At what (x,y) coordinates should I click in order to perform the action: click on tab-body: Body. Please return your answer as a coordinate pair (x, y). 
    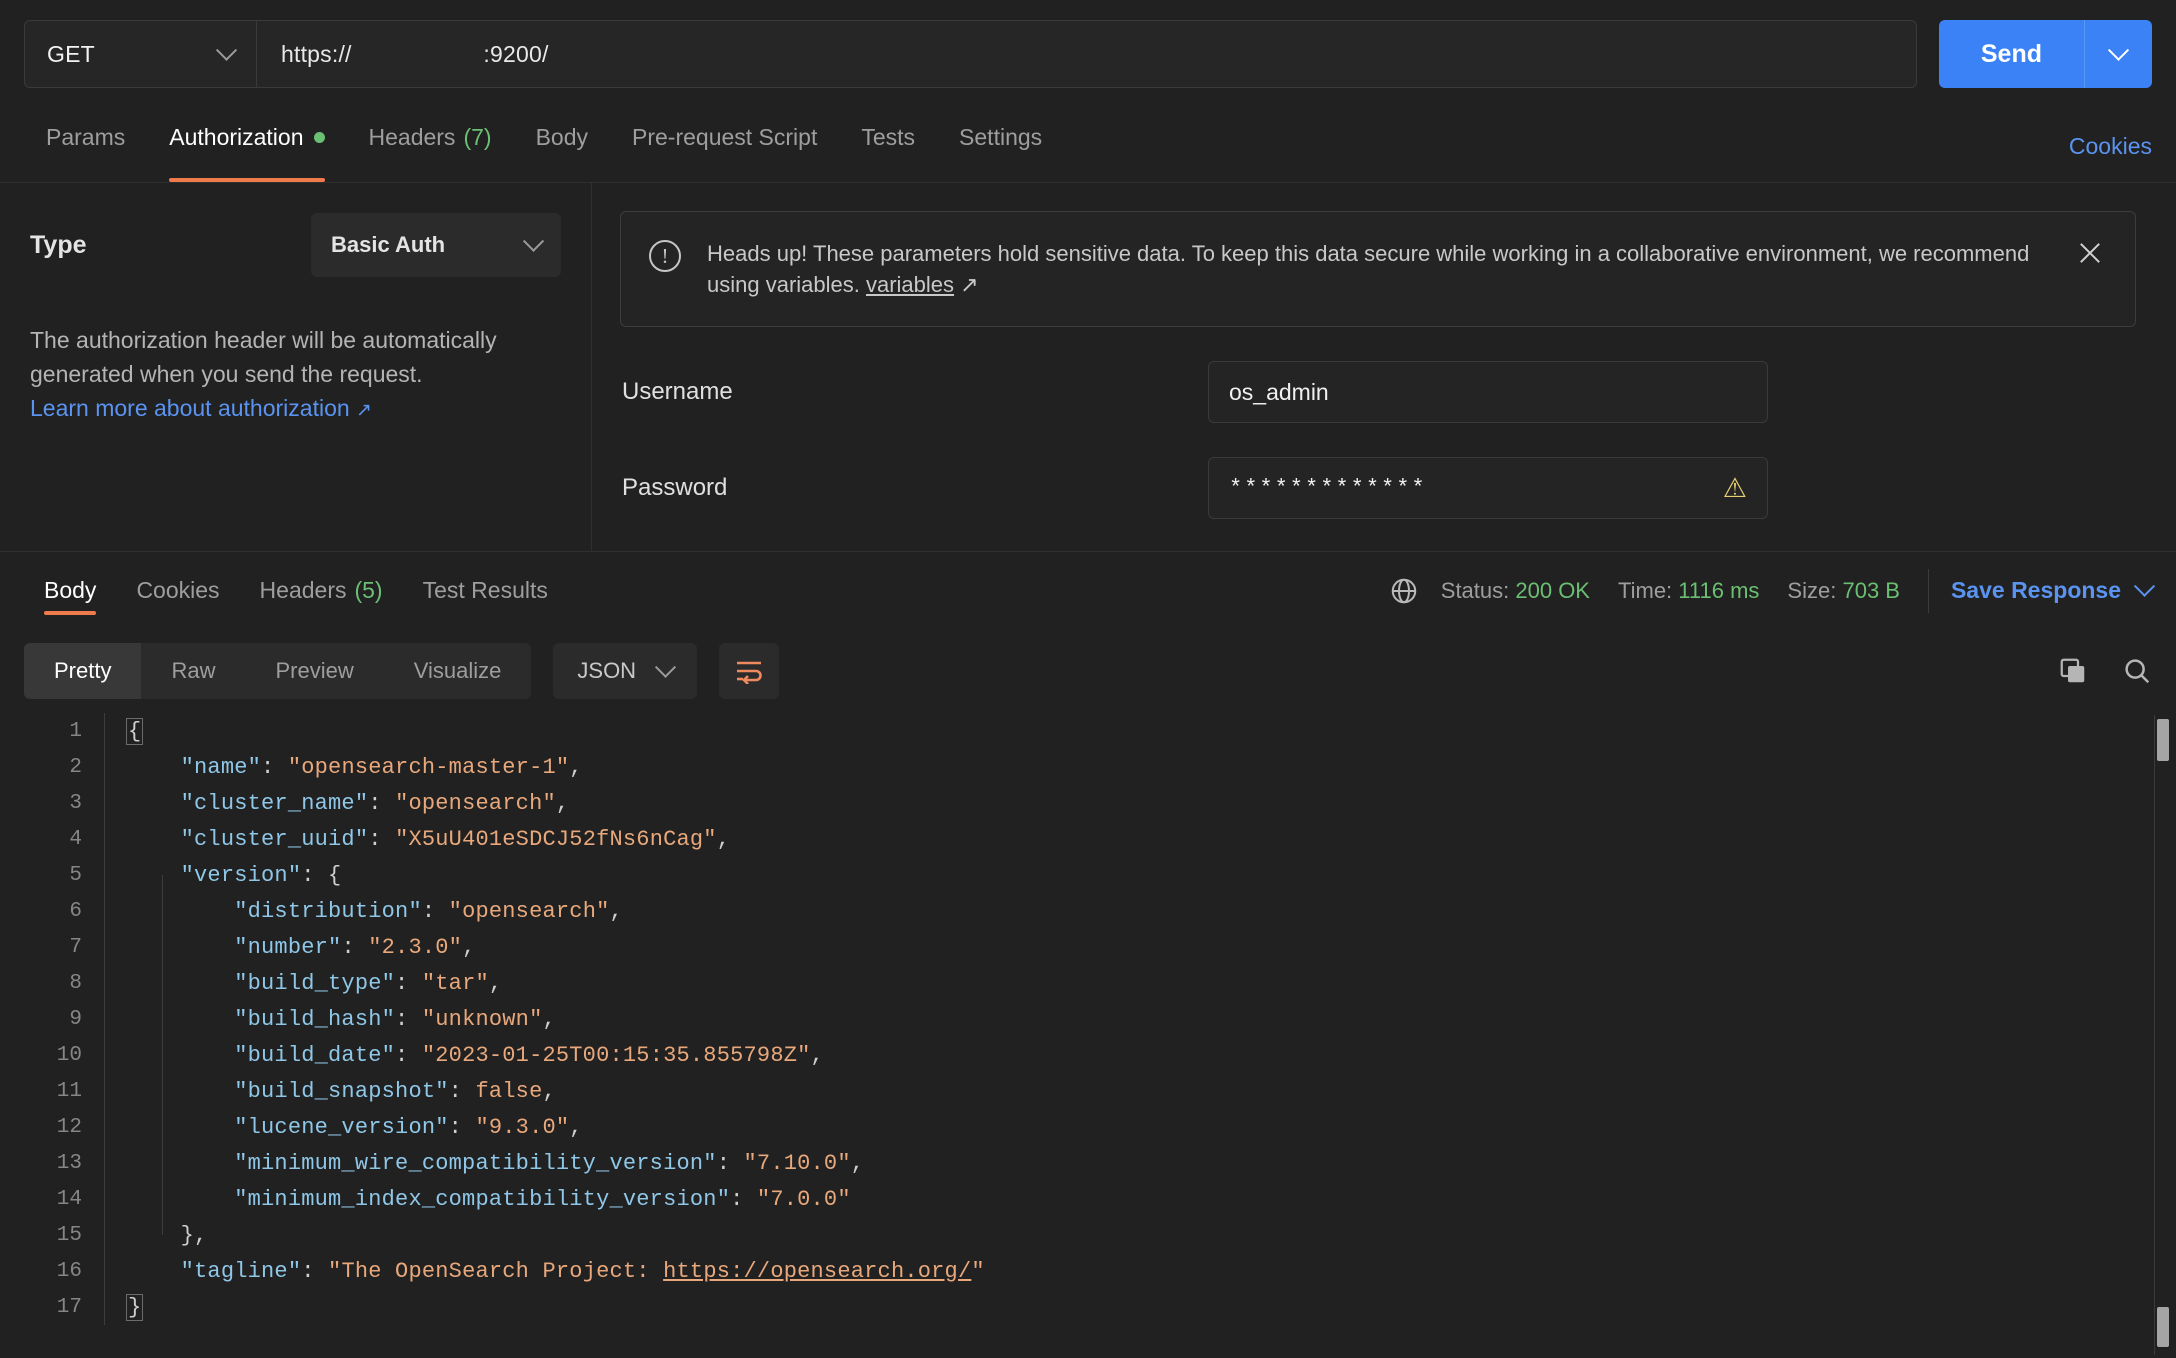
    Looking at the image, I should click on (562, 145).